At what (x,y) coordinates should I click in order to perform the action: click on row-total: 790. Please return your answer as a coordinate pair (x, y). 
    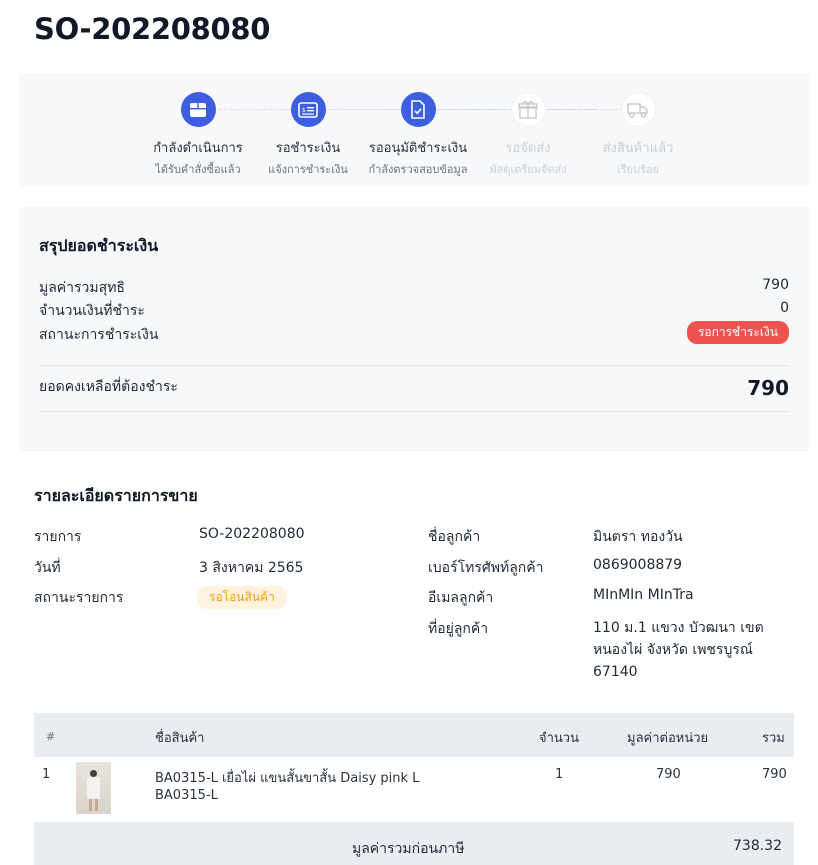
    Looking at the image, I should click on (774, 774).